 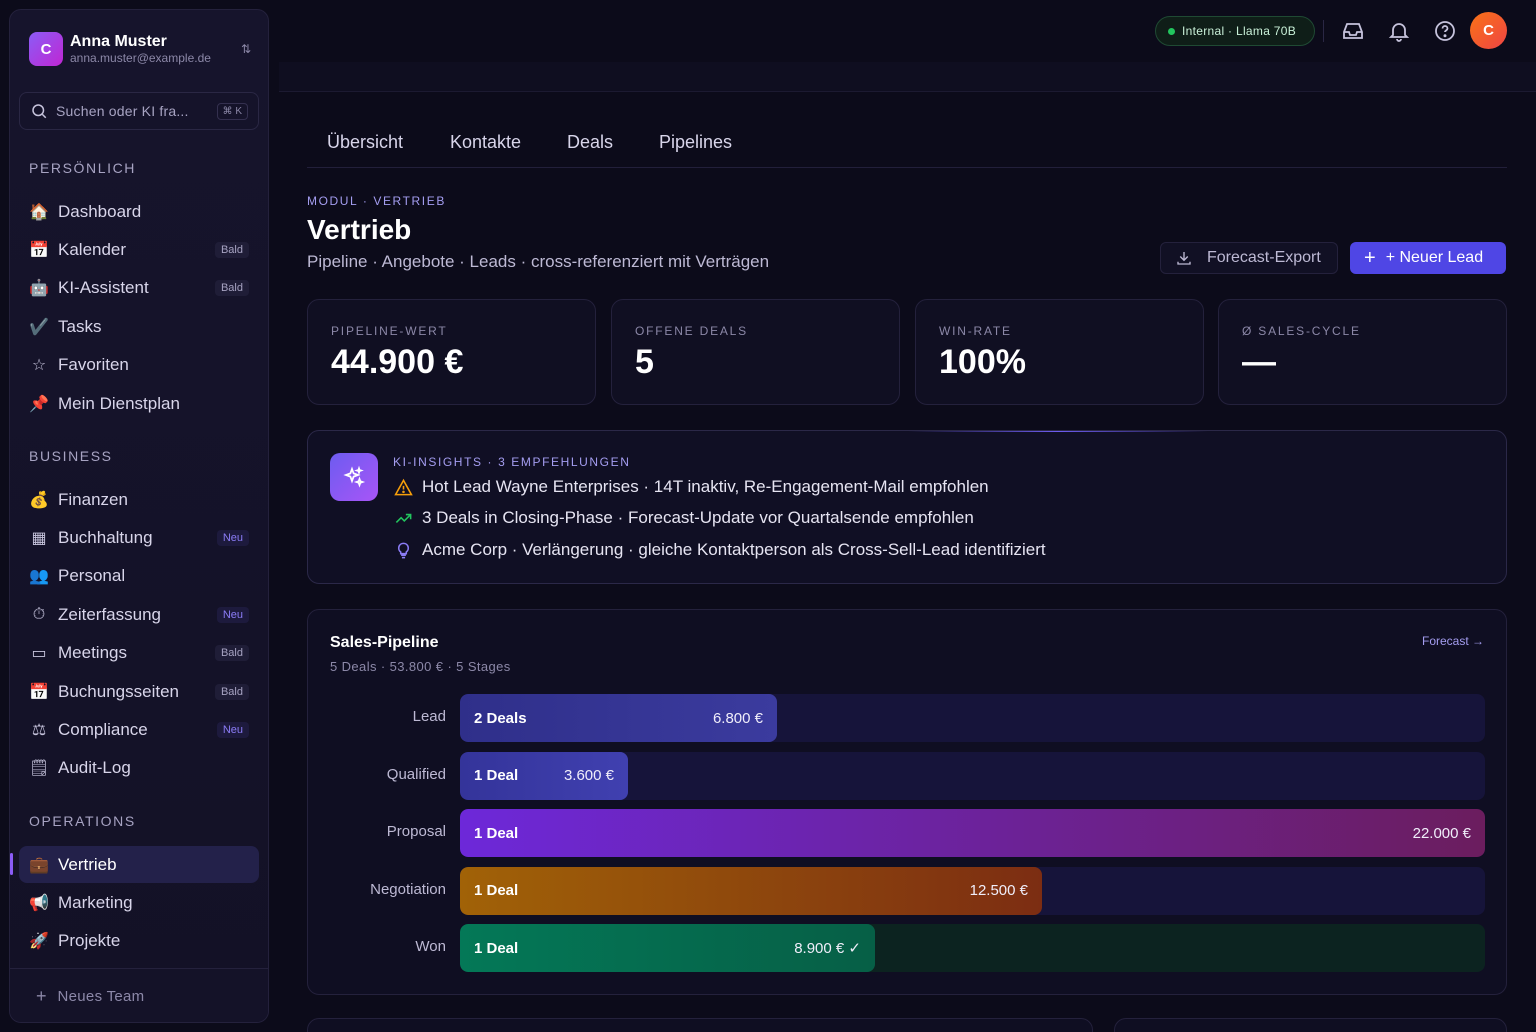 What do you see at coordinates (1399, 31) in the screenshot?
I see `bell-icon` at bounding box center [1399, 31].